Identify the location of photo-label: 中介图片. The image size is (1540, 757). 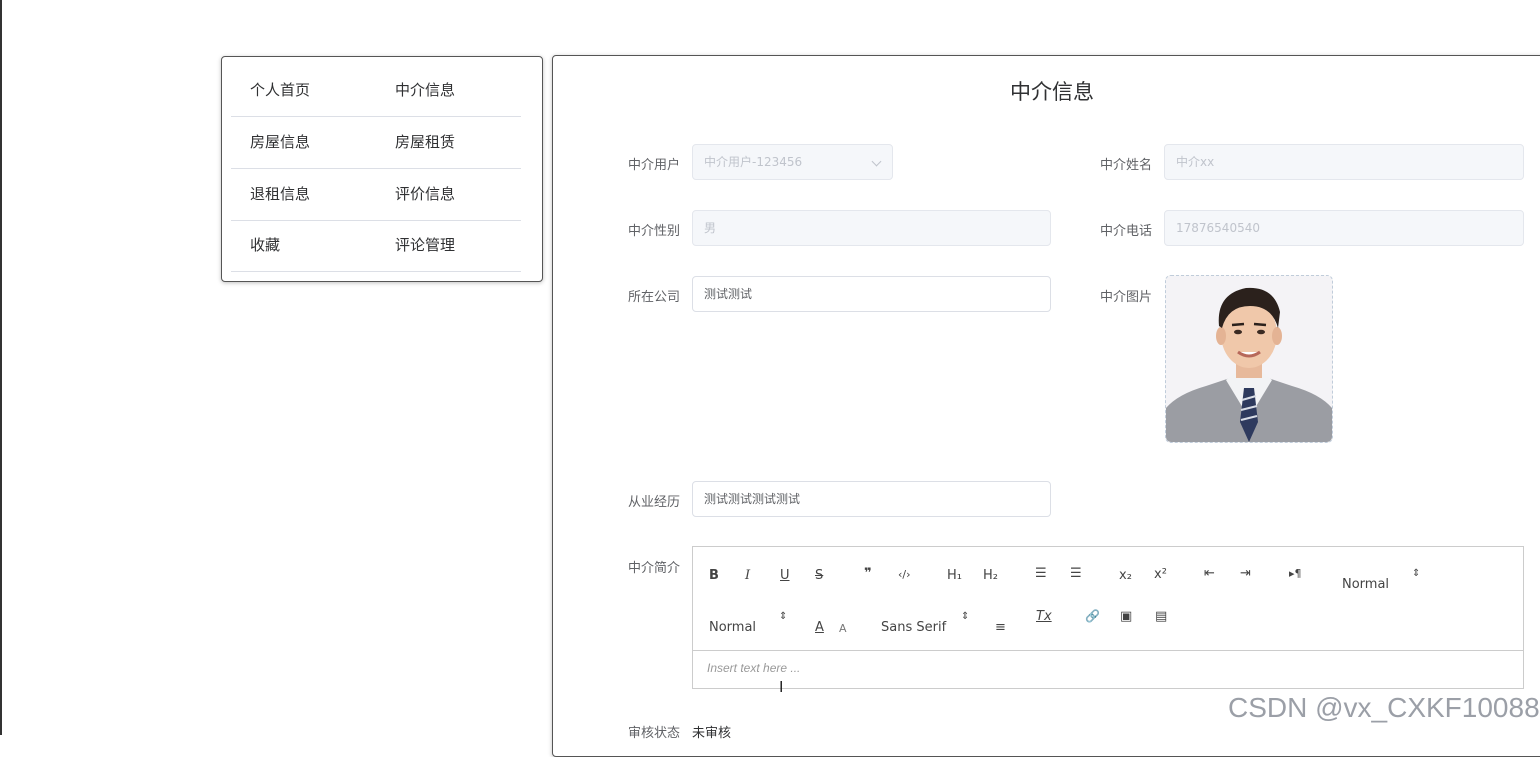
(1125, 297).